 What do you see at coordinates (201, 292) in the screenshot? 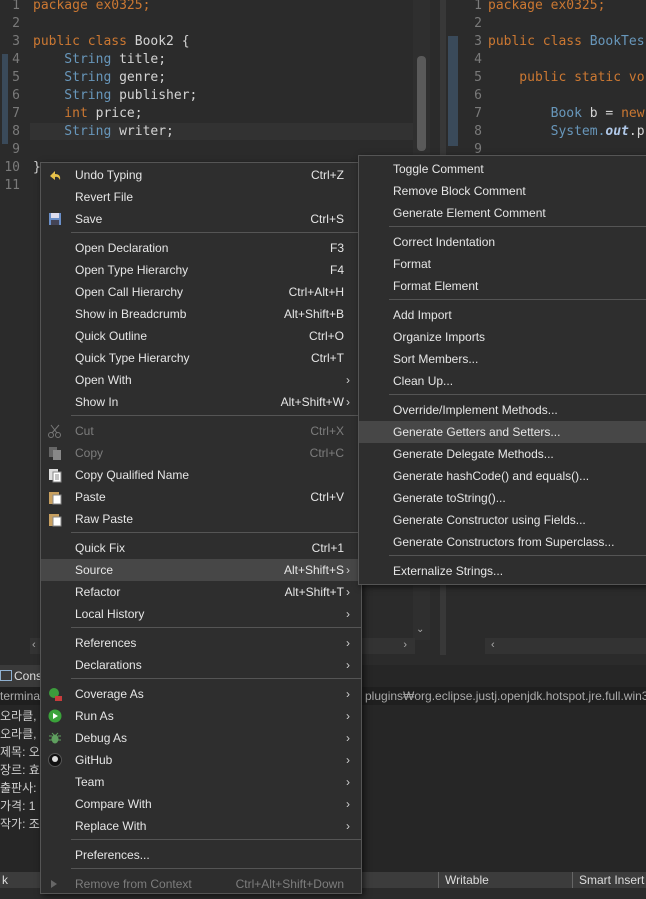
I see `menu-item-open-call-hierarchy: Open Call Hierarchy Ctrl+Alt+H` at bounding box center [201, 292].